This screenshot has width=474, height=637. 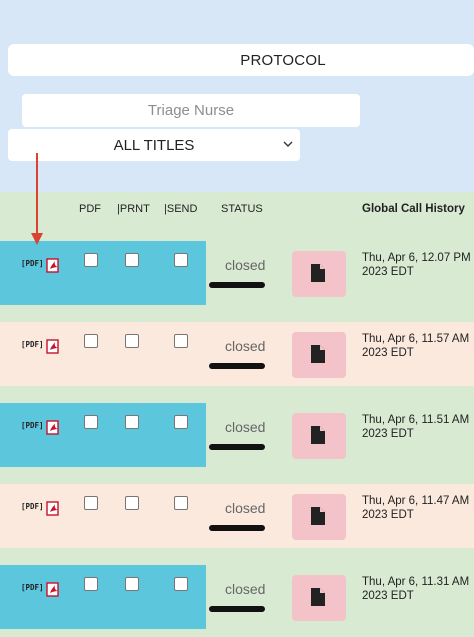 I want to click on call-time: Thu, Apr 6, 11.31 AM 2023 EDT, so click(x=416, y=589).